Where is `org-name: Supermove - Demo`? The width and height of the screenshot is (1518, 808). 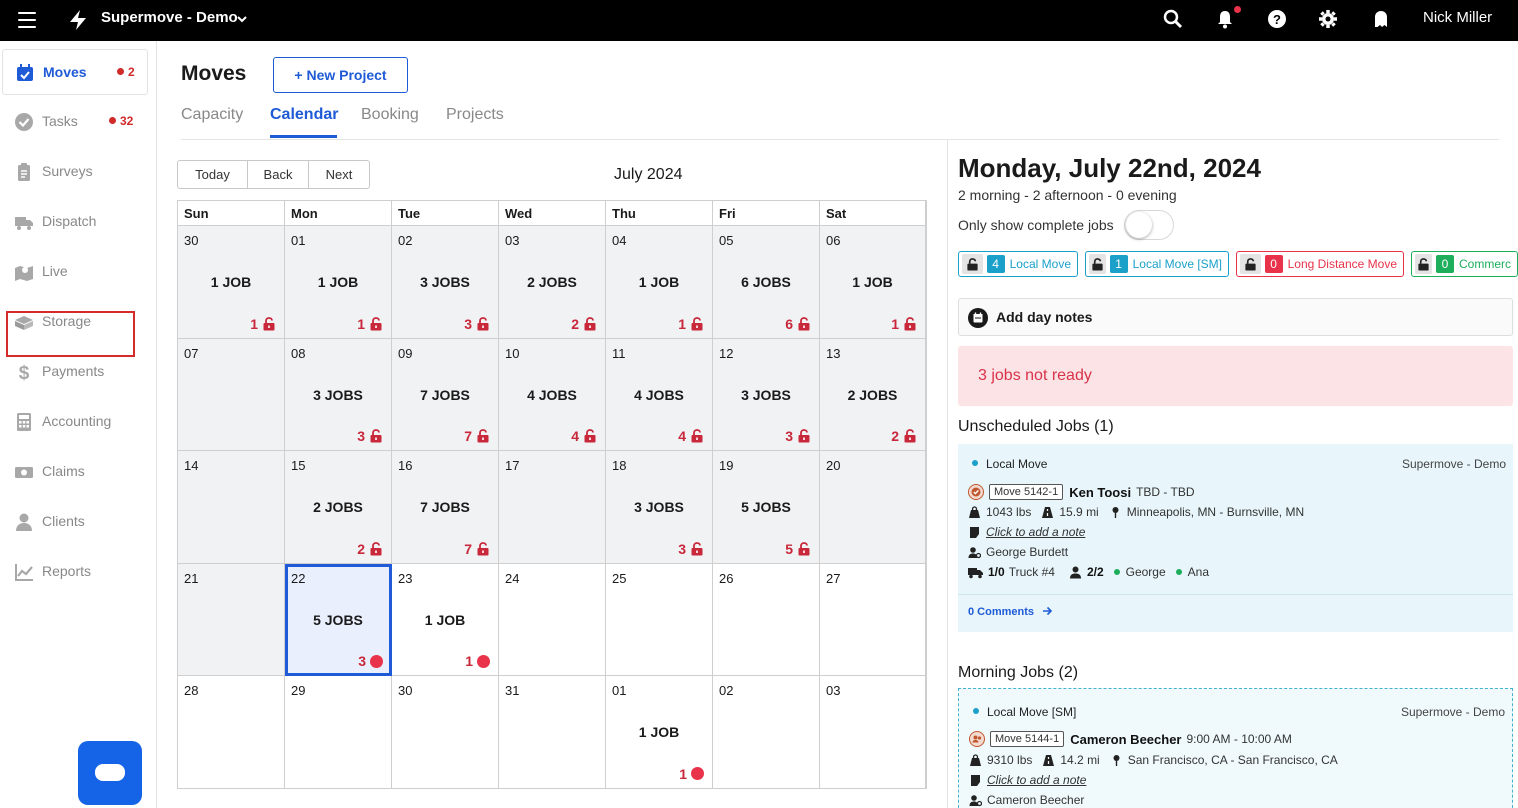
org-name: Supermove - Demo is located at coordinates (169, 17).